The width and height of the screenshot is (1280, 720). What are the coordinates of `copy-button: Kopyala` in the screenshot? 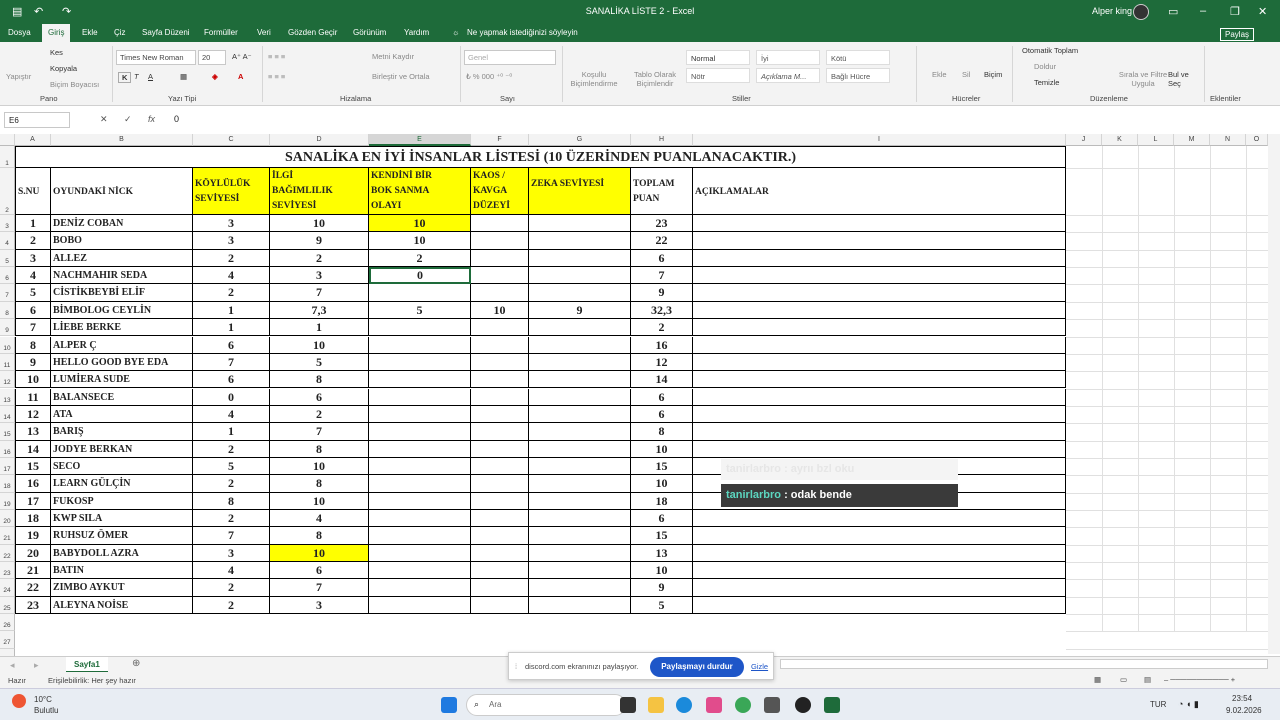 It's located at (63, 68).